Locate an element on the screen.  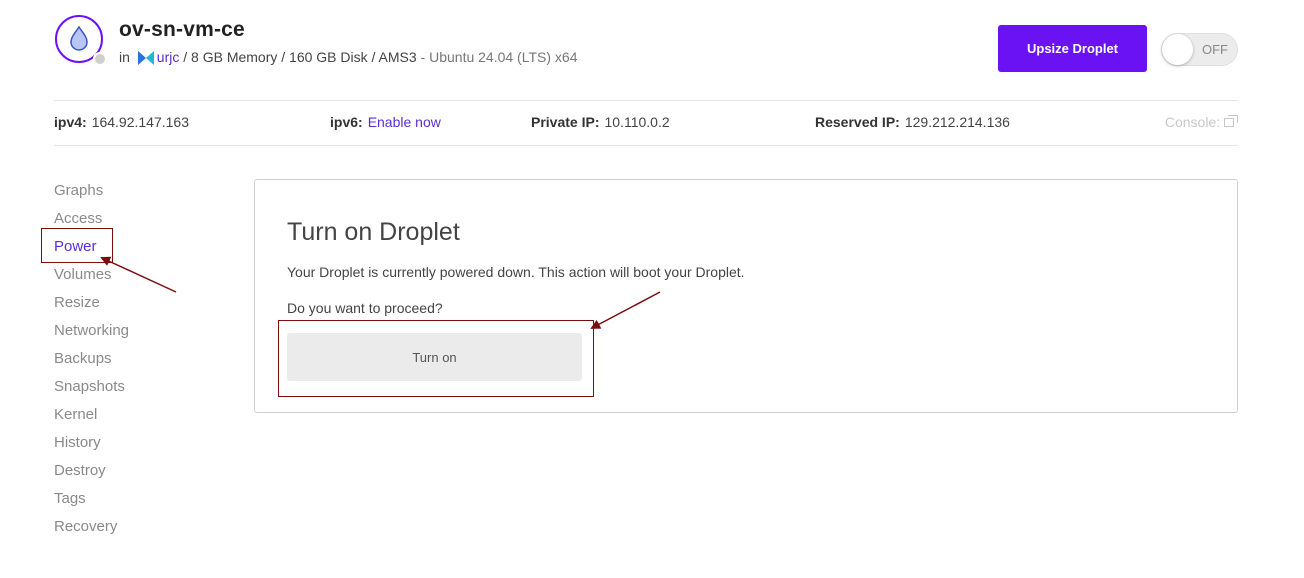
sidebar-item-backups: Backups is located at coordinates (91, 362).